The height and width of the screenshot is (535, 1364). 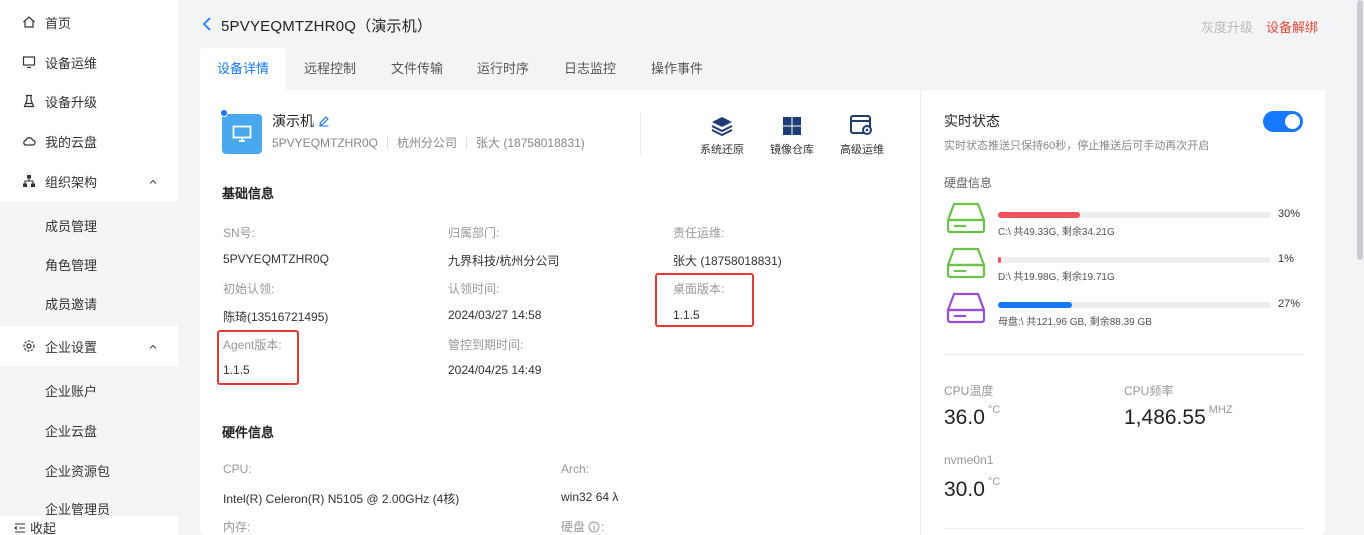 What do you see at coordinates (767, 24) in the screenshot?
I see `page-header: 5PVYEQMTZHR0Q（演示机） 灰度升级 设备解绑` at bounding box center [767, 24].